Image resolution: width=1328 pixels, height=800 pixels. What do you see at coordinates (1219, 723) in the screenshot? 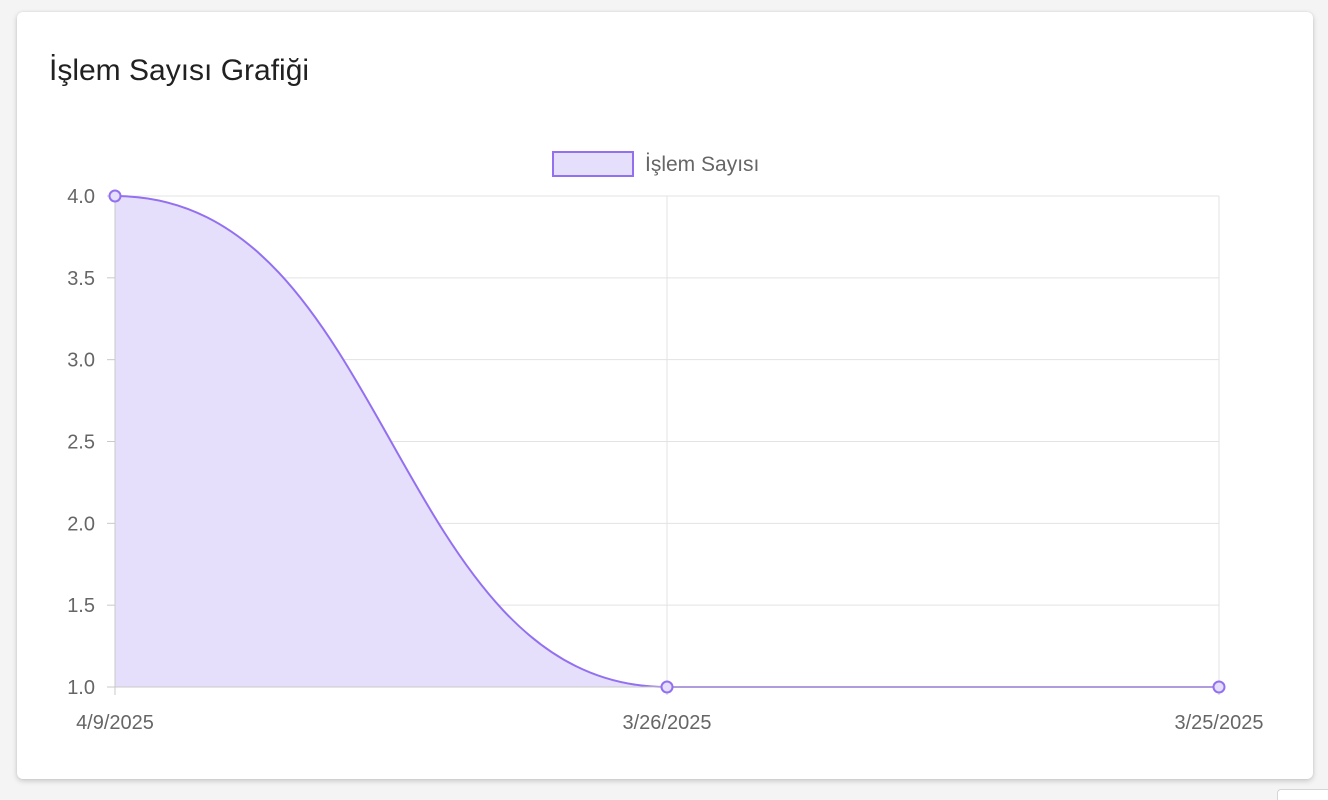
I see `x-tick-label: 3/25/2025` at bounding box center [1219, 723].